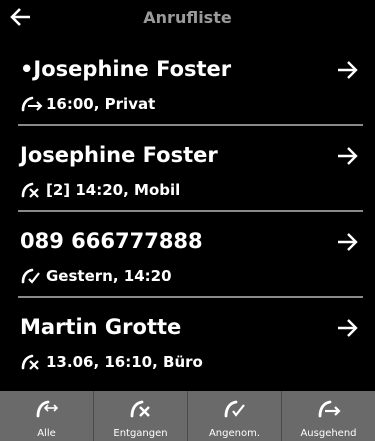  What do you see at coordinates (113, 190) in the screenshot?
I see `call-info-text: [2] 14:20, Mobil` at bounding box center [113, 190].